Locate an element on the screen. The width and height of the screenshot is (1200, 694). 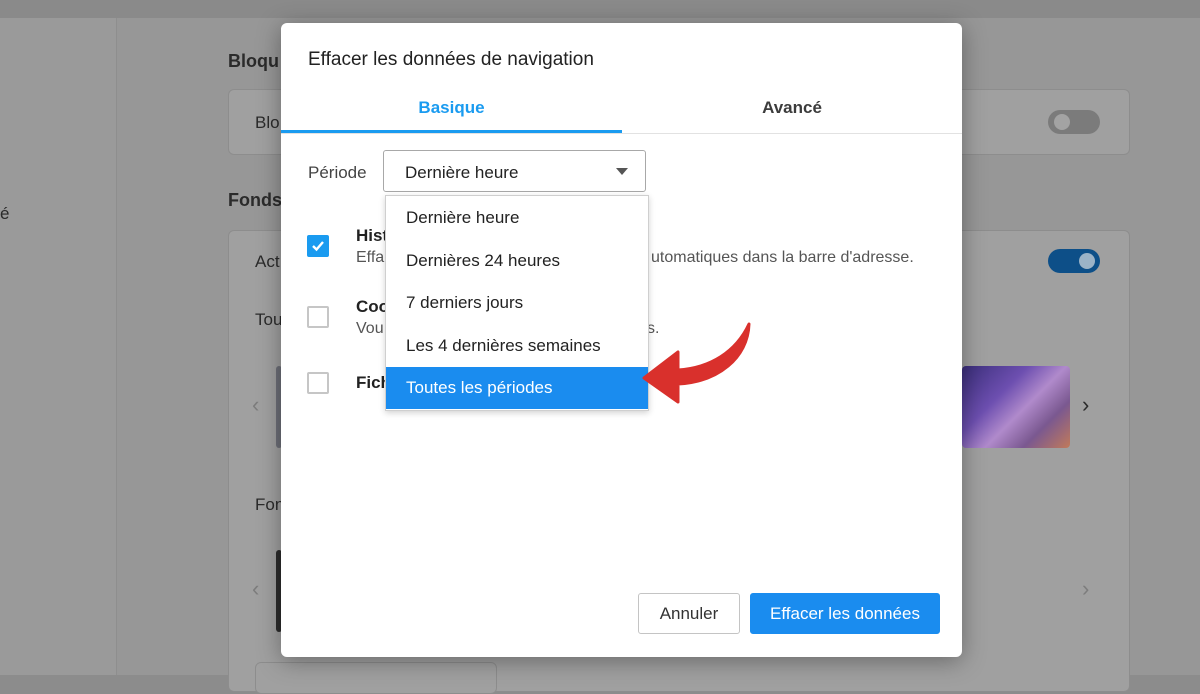
option-all-time: Toutes les périodes is located at coordinates (517, 388).